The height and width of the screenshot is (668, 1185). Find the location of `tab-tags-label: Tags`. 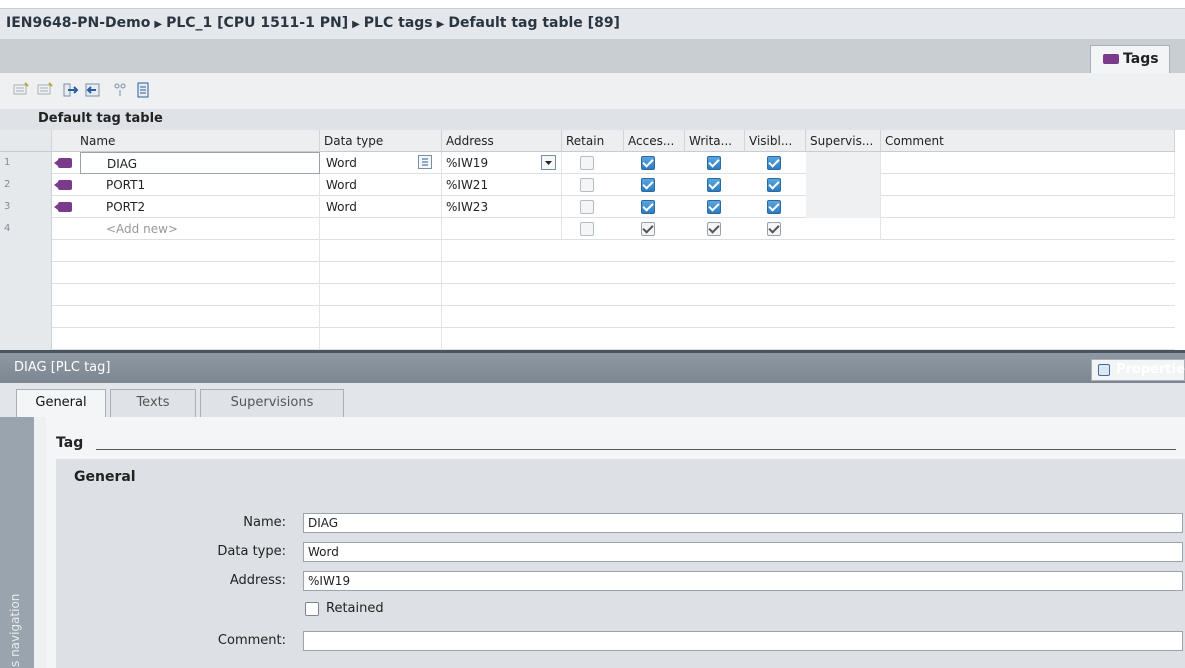

tab-tags-label: Tags is located at coordinates (1141, 59).